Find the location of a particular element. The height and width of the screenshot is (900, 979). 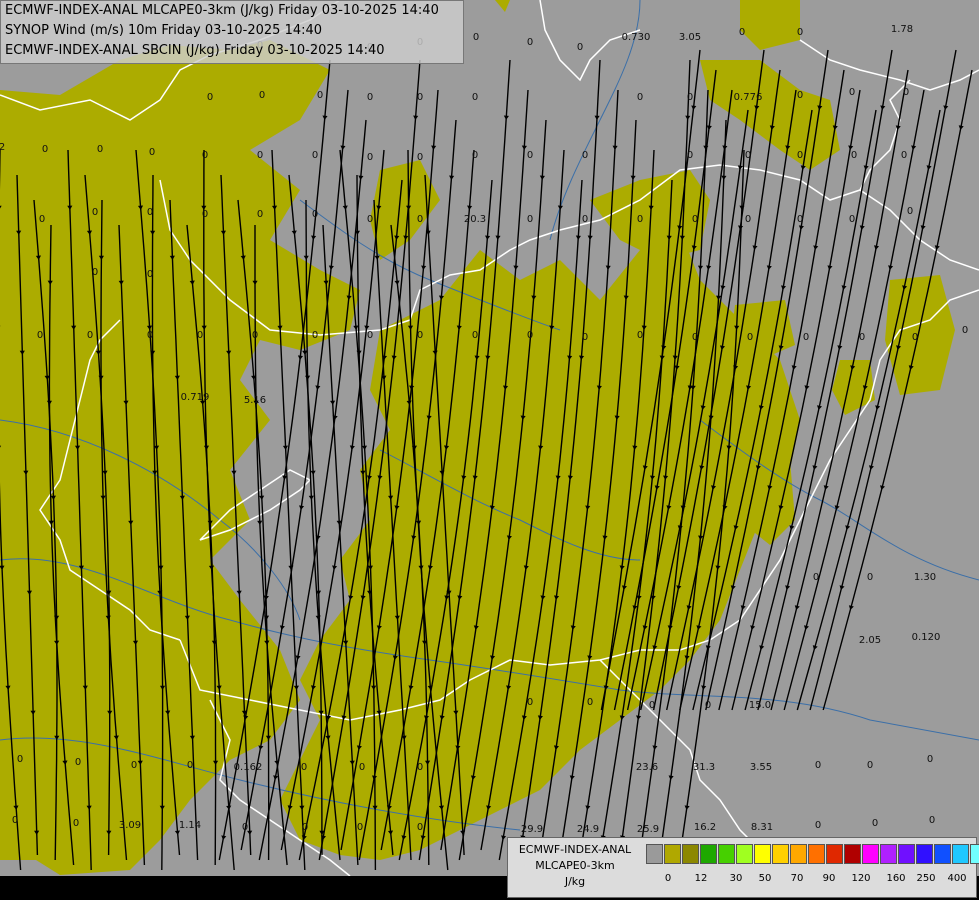

station-value-label: 8.31 is located at coordinates (762, 827).